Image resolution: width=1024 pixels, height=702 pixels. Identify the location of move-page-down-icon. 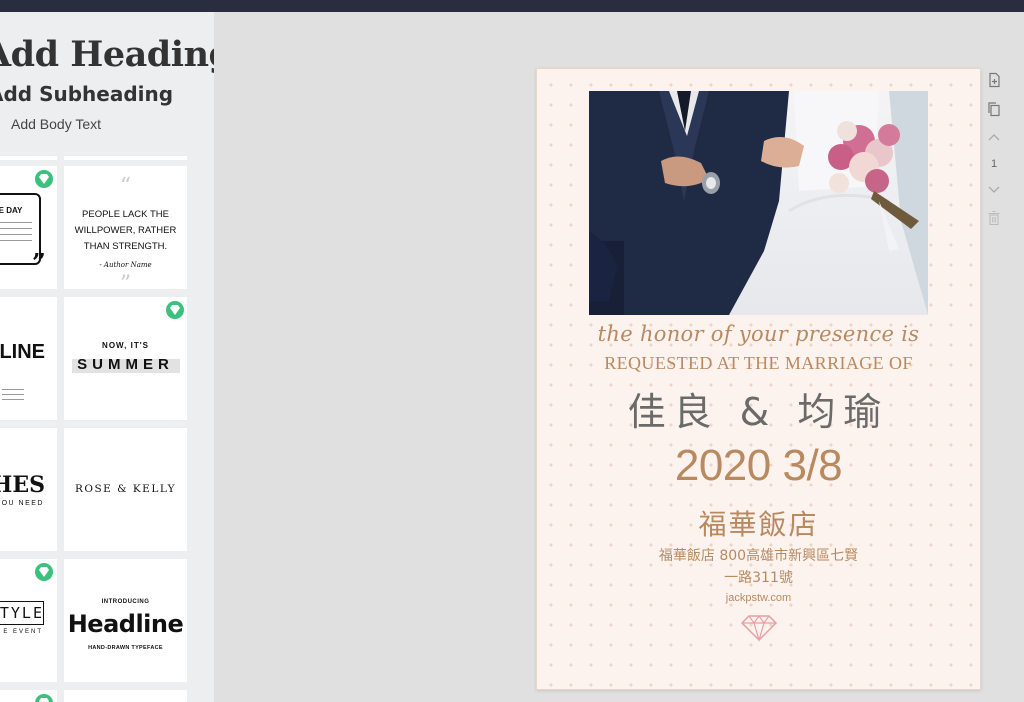
(994, 189).